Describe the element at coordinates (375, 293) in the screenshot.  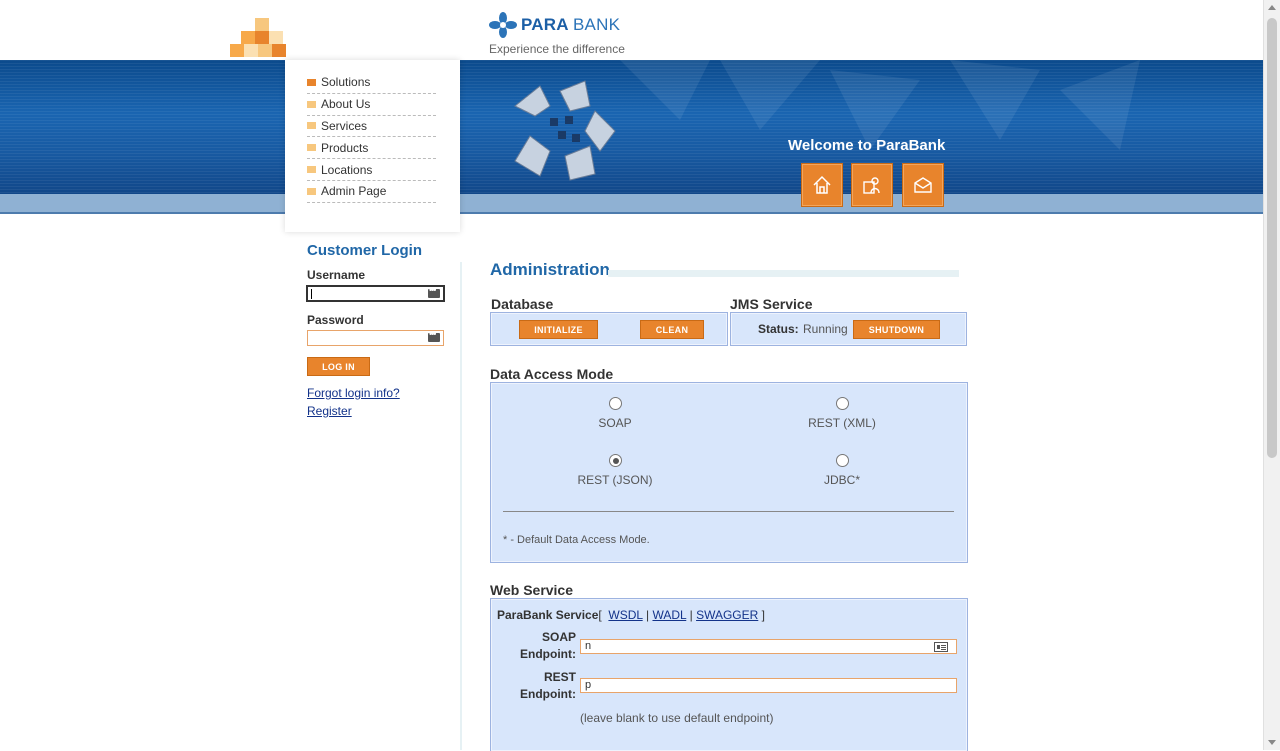
I see `username-input` at that location.